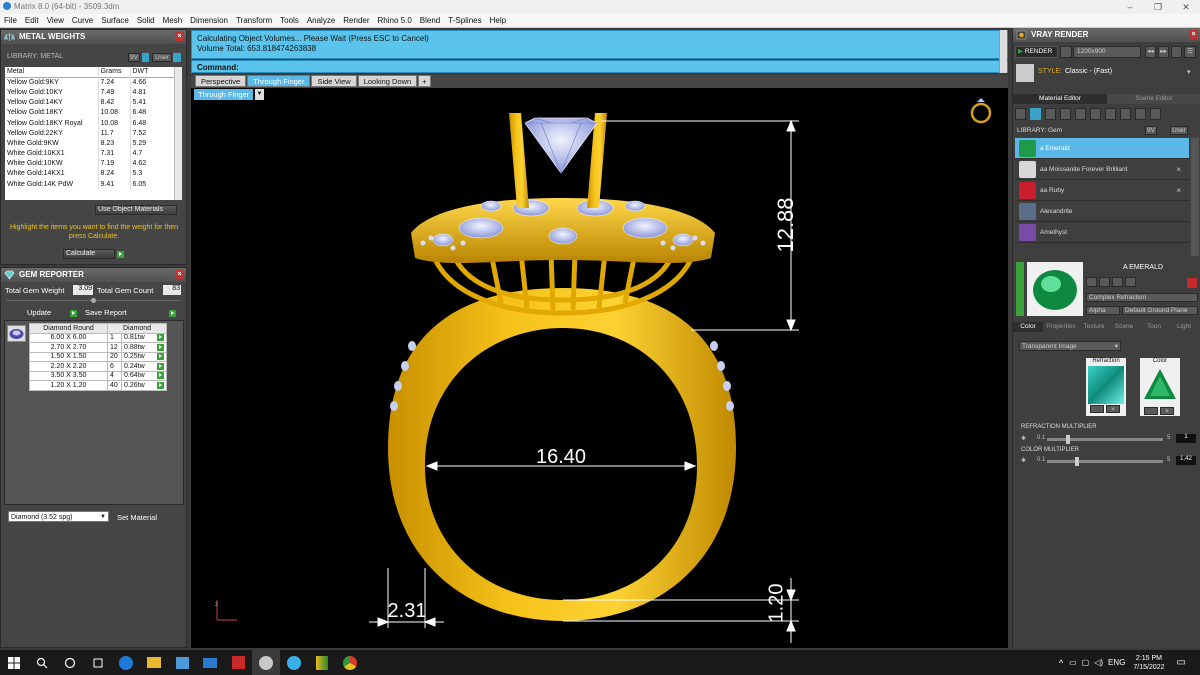  What do you see at coordinates (90, 163) in the screenshot?
I see `table-row: White Gold:10KW 7.19 4.62` at bounding box center [90, 163].